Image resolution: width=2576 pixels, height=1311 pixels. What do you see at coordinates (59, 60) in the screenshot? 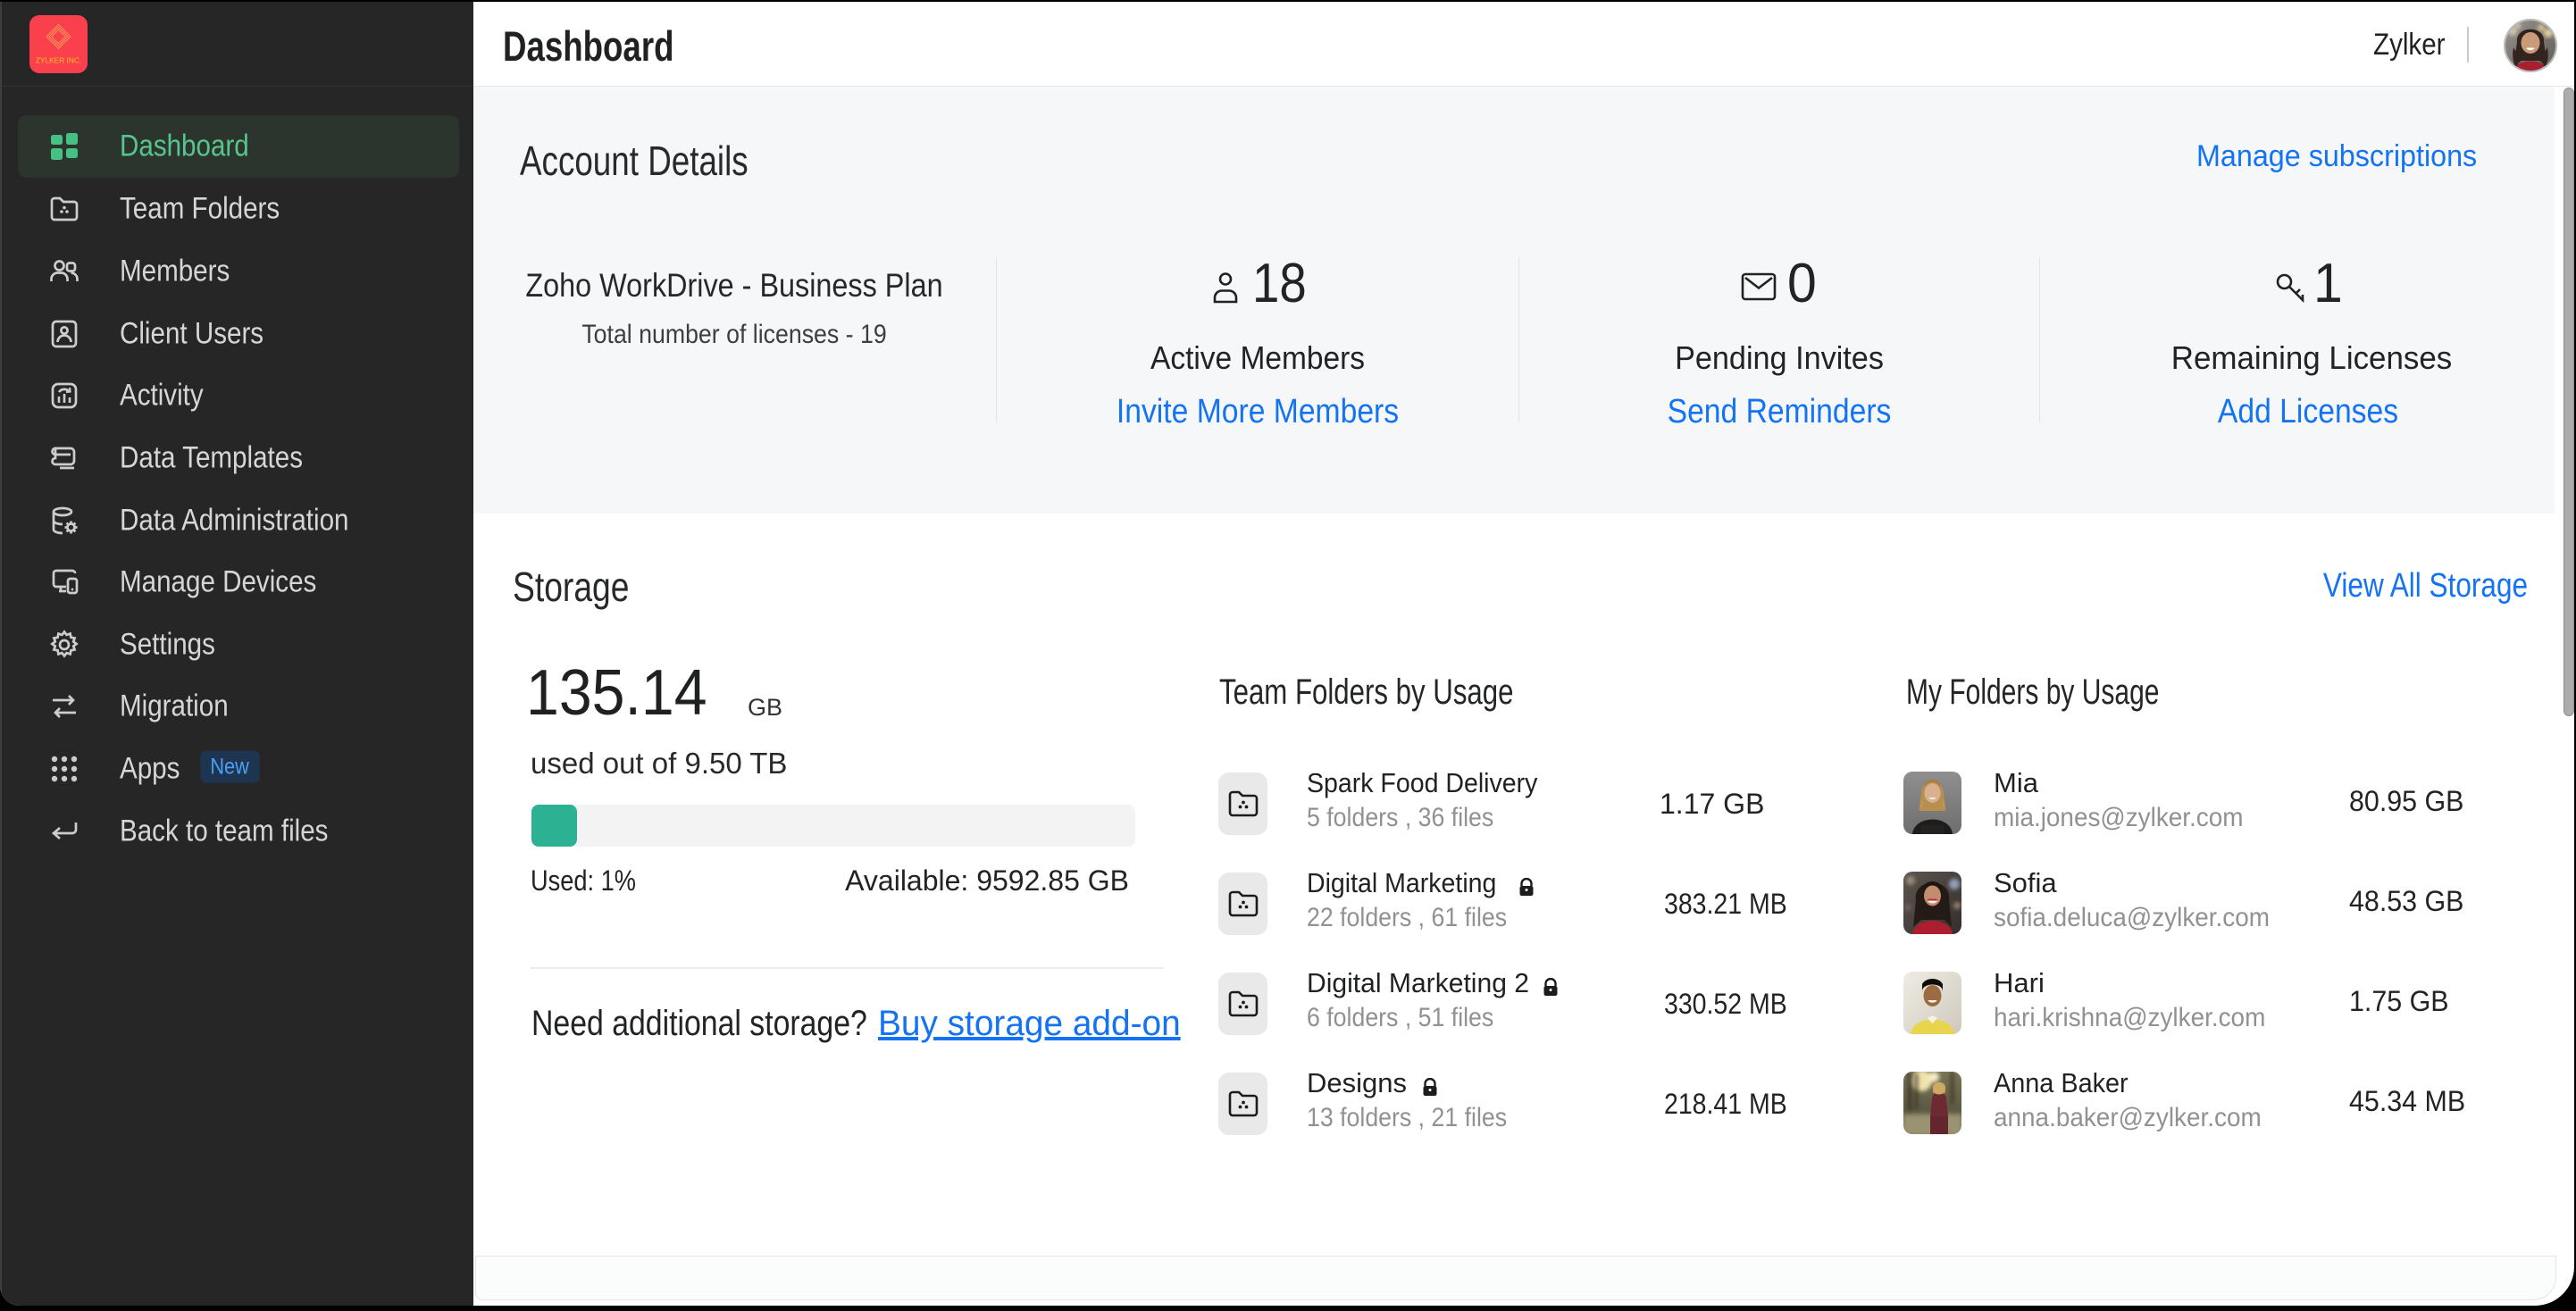
I see `svg-text: ZYLKER INC.` at bounding box center [59, 60].